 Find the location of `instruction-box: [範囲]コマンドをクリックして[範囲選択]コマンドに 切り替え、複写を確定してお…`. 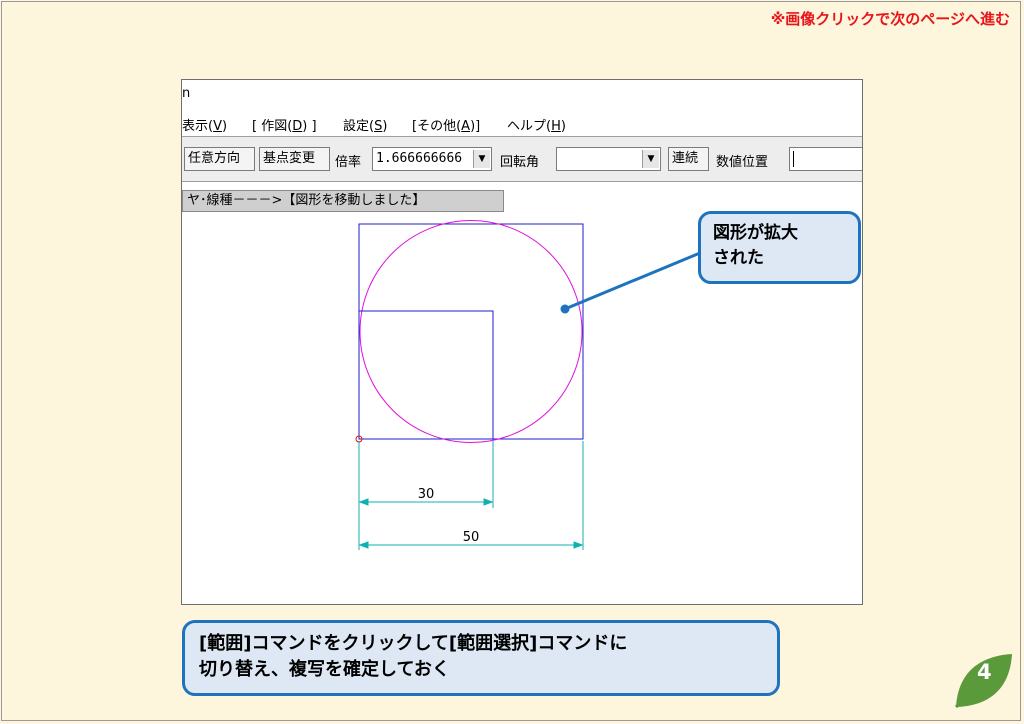

instruction-box: [範囲]コマンドをクリックして[範囲選択]コマンドに 切り替え、複写を確定してお… is located at coordinates (481, 658).